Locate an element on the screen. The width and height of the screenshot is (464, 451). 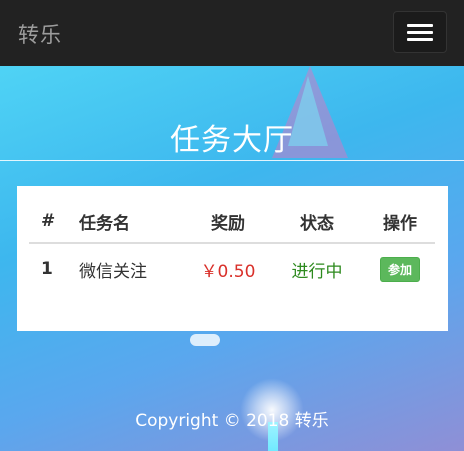
header-action: 操作 is located at coordinates (400, 222).